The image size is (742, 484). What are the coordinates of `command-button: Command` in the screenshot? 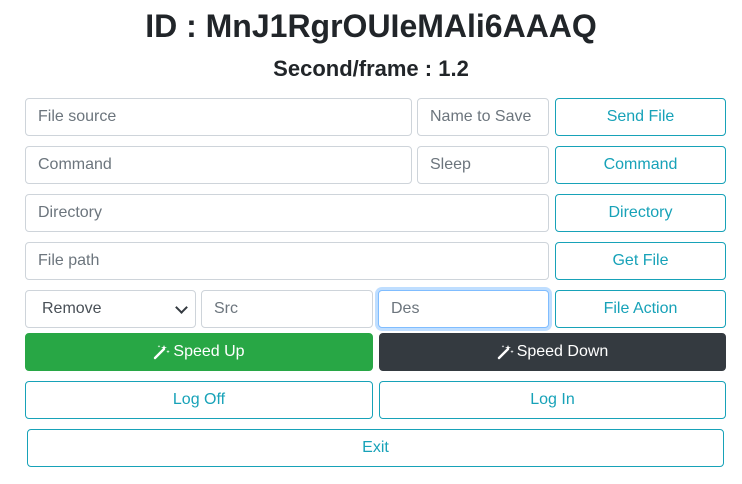 It's located at (640, 165).